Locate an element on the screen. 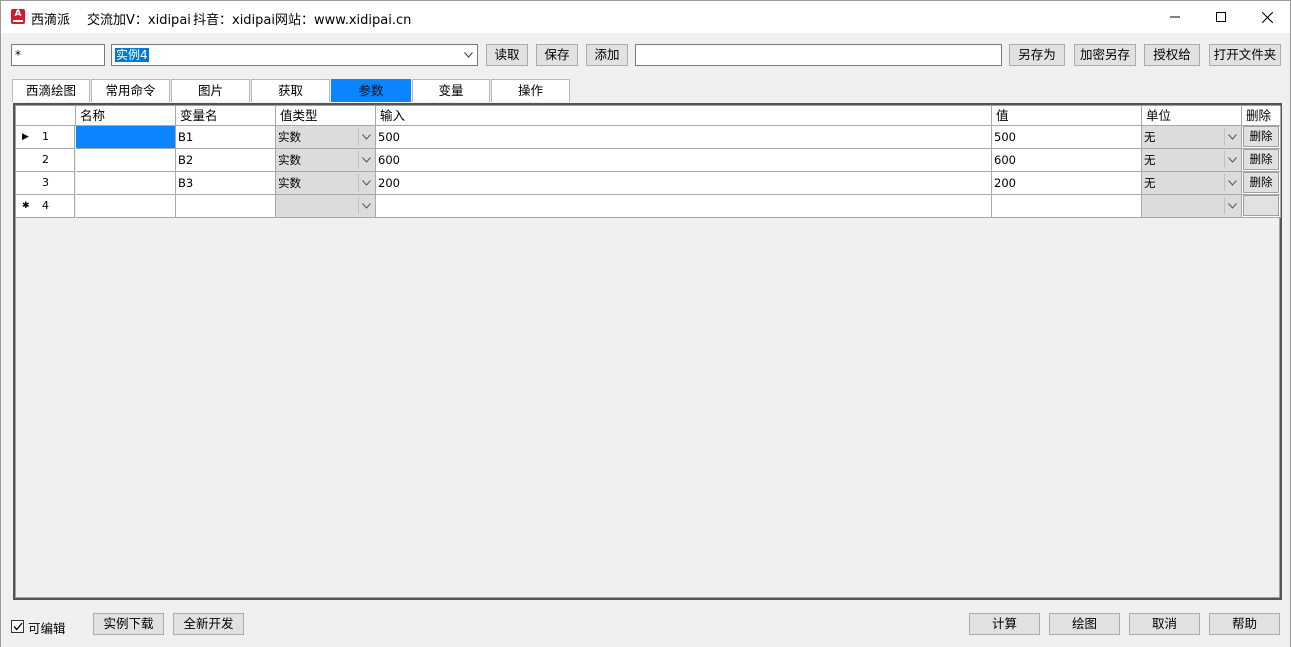  douyin-info: 抖音：xidipai is located at coordinates (234, 20).